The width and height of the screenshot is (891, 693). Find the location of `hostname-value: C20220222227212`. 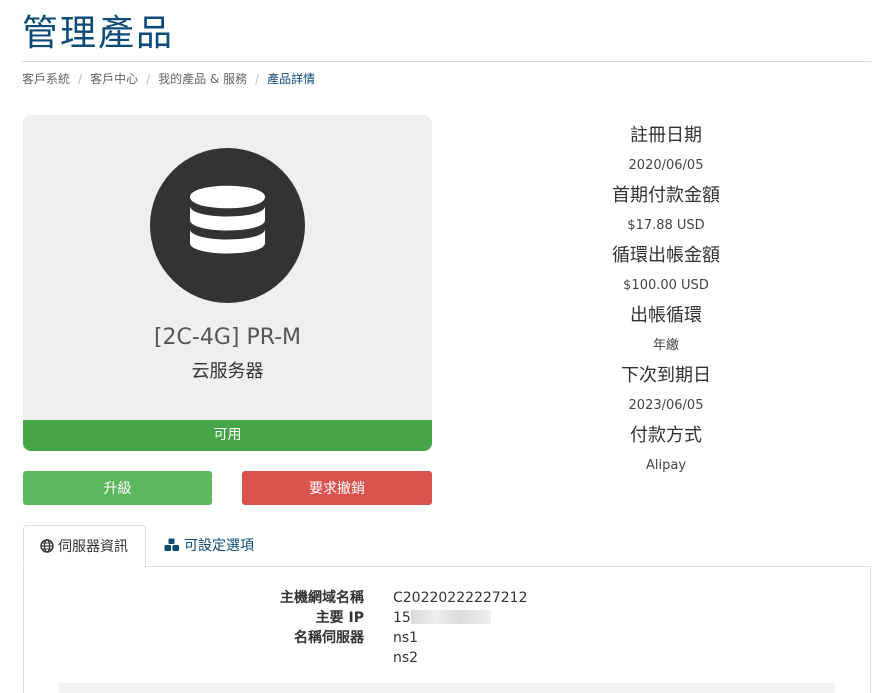

hostname-value: C20220222227212 is located at coordinates (460, 598).